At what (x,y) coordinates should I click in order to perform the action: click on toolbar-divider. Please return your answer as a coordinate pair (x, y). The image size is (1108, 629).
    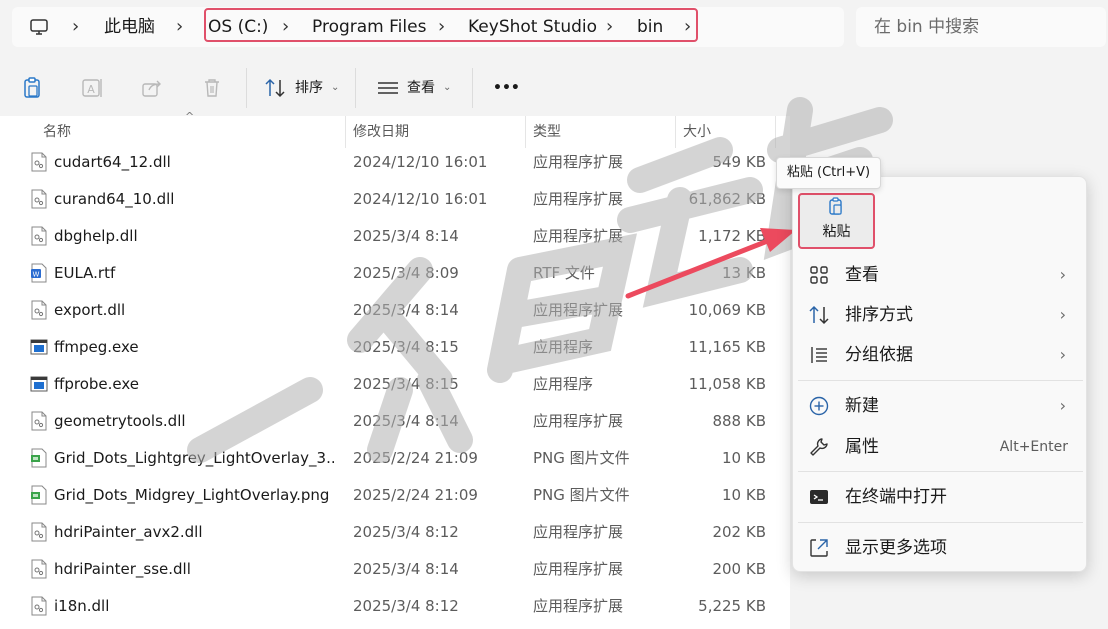
    Looking at the image, I should click on (355, 88).